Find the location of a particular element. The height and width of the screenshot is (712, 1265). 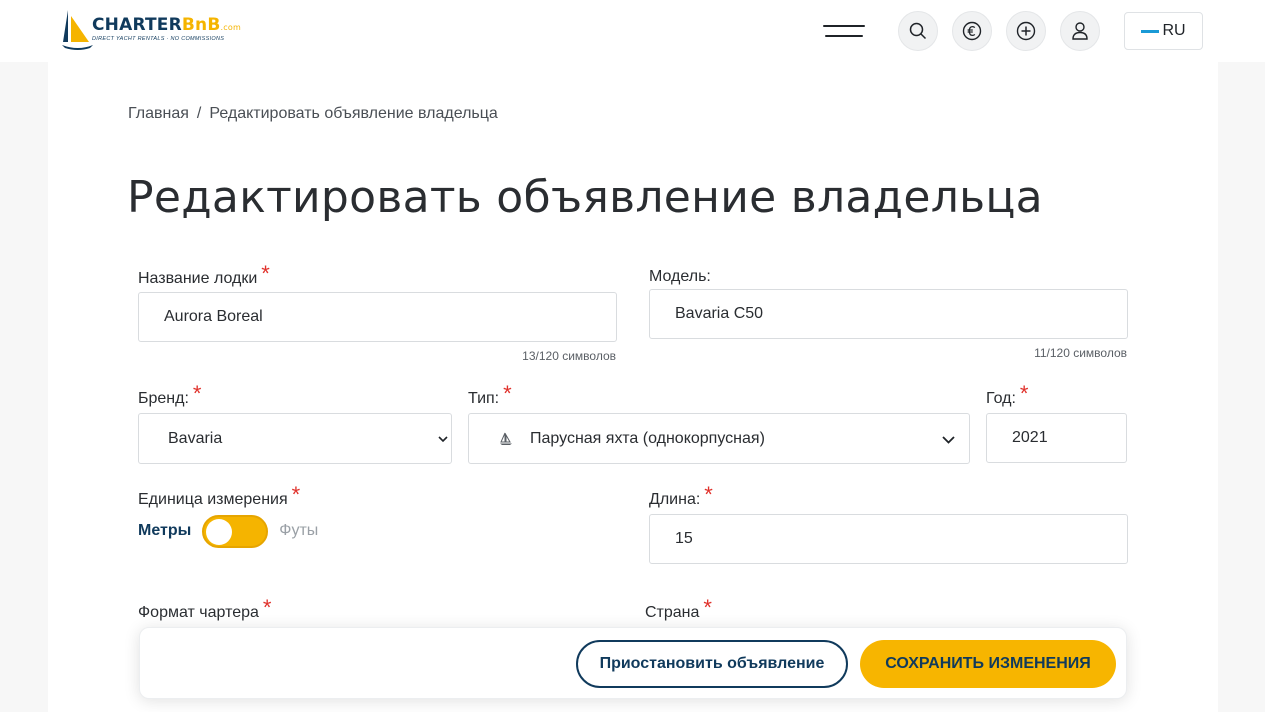

breadcrumb-current: Редактировать объявление владельца is located at coordinates (353, 113).